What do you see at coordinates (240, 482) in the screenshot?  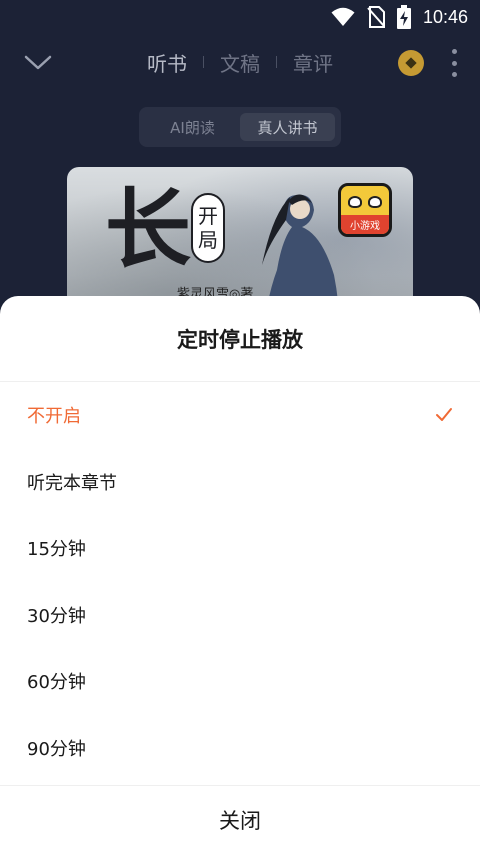 I see `timer-option-end-of-chapter: 听完本章节` at bounding box center [240, 482].